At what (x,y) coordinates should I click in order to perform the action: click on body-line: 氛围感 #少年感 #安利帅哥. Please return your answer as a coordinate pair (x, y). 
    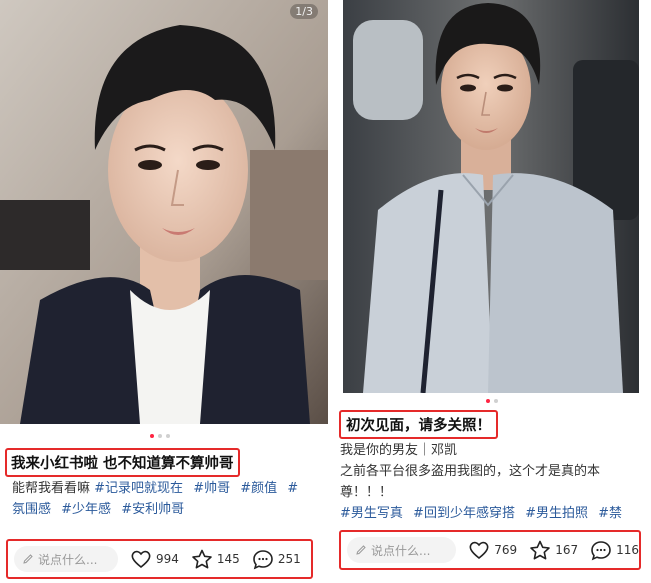
    Looking at the image, I should click on (162, 509).